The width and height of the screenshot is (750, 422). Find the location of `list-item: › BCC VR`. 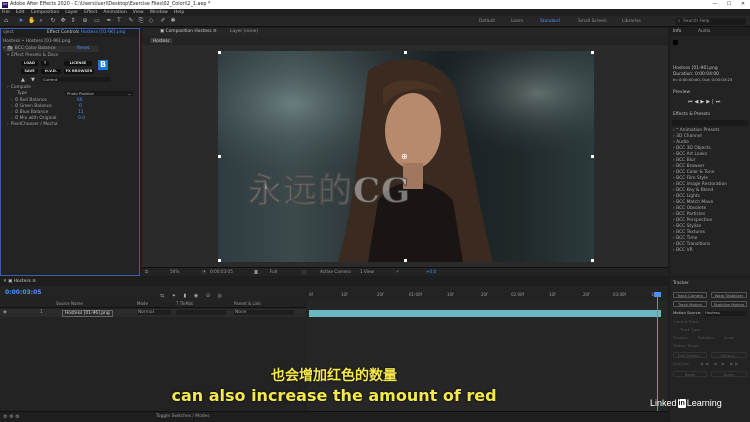

list-item: › BCC VR is located at coordinates (683, 250).